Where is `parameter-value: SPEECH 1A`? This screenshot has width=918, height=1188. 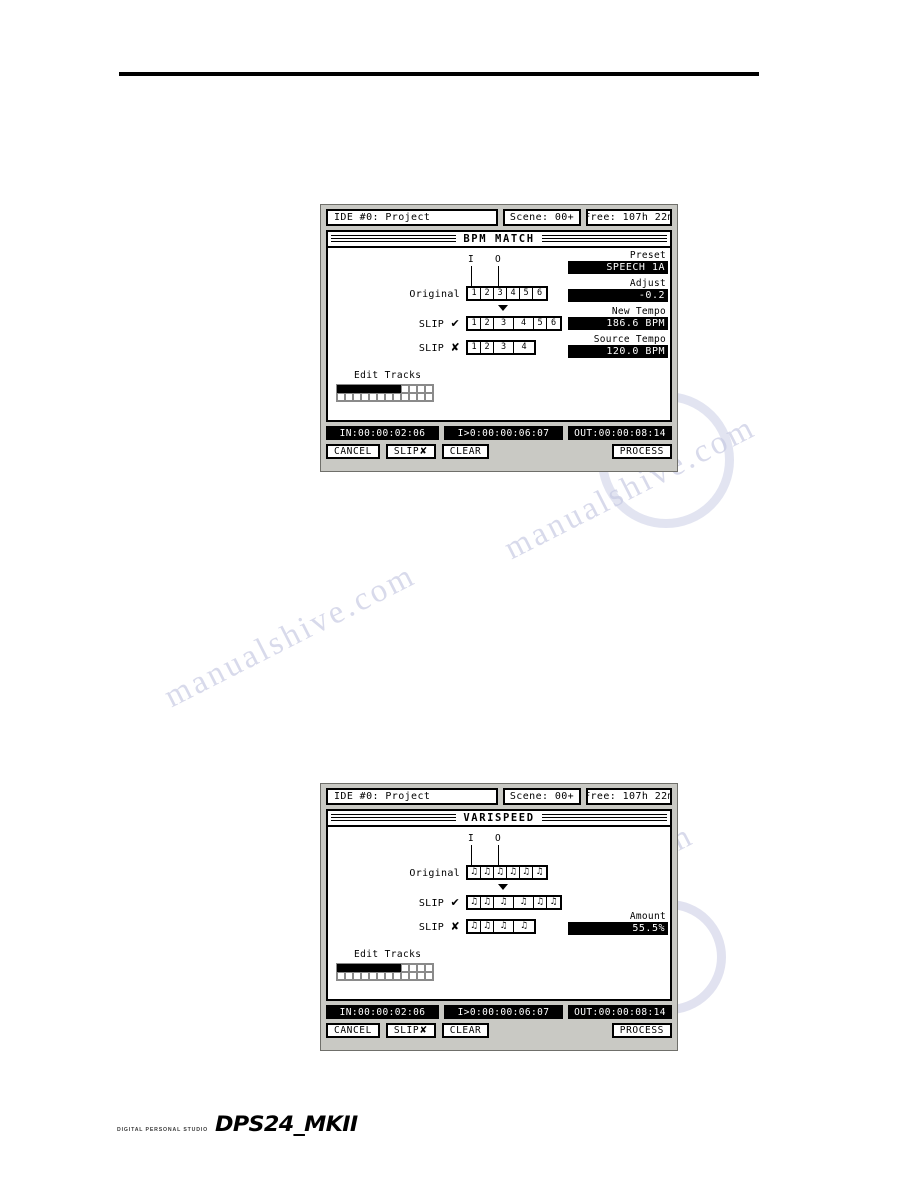
parameter-value: SPEECH 1A is located at coordinates (618, 267).